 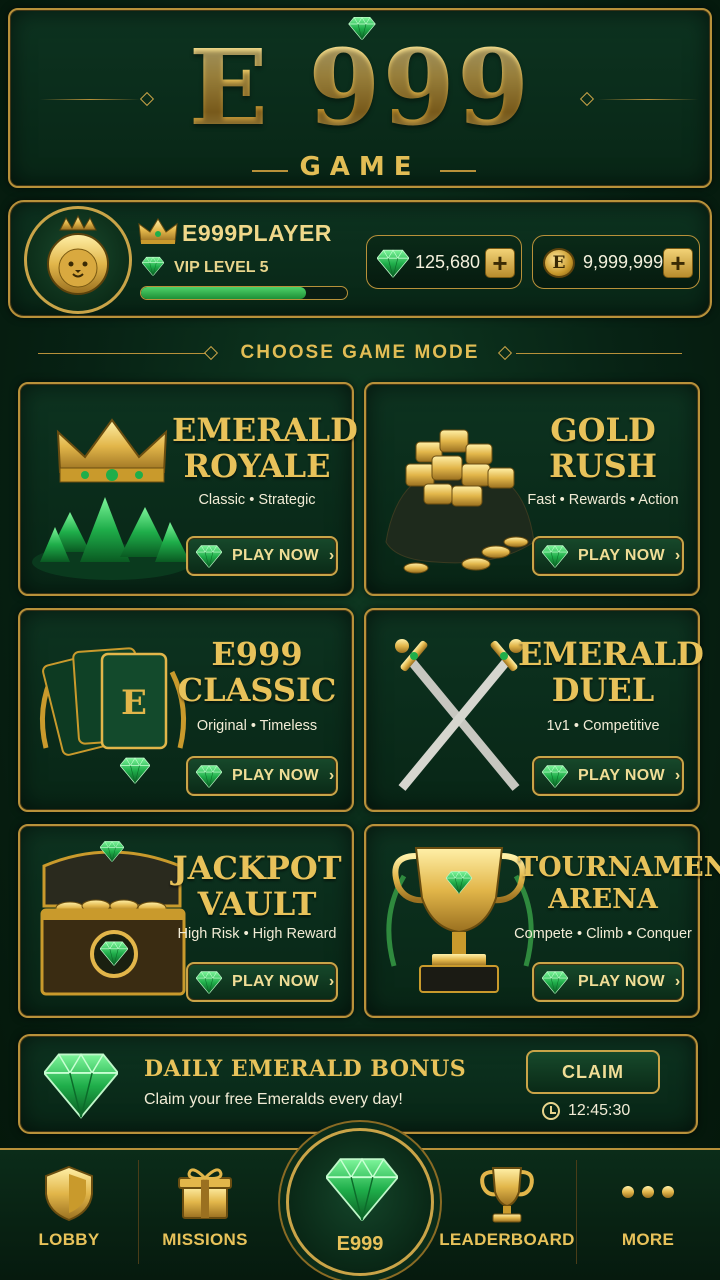 I want to click on nav-lobby: LOBBY, so click(x=69, y=1215).